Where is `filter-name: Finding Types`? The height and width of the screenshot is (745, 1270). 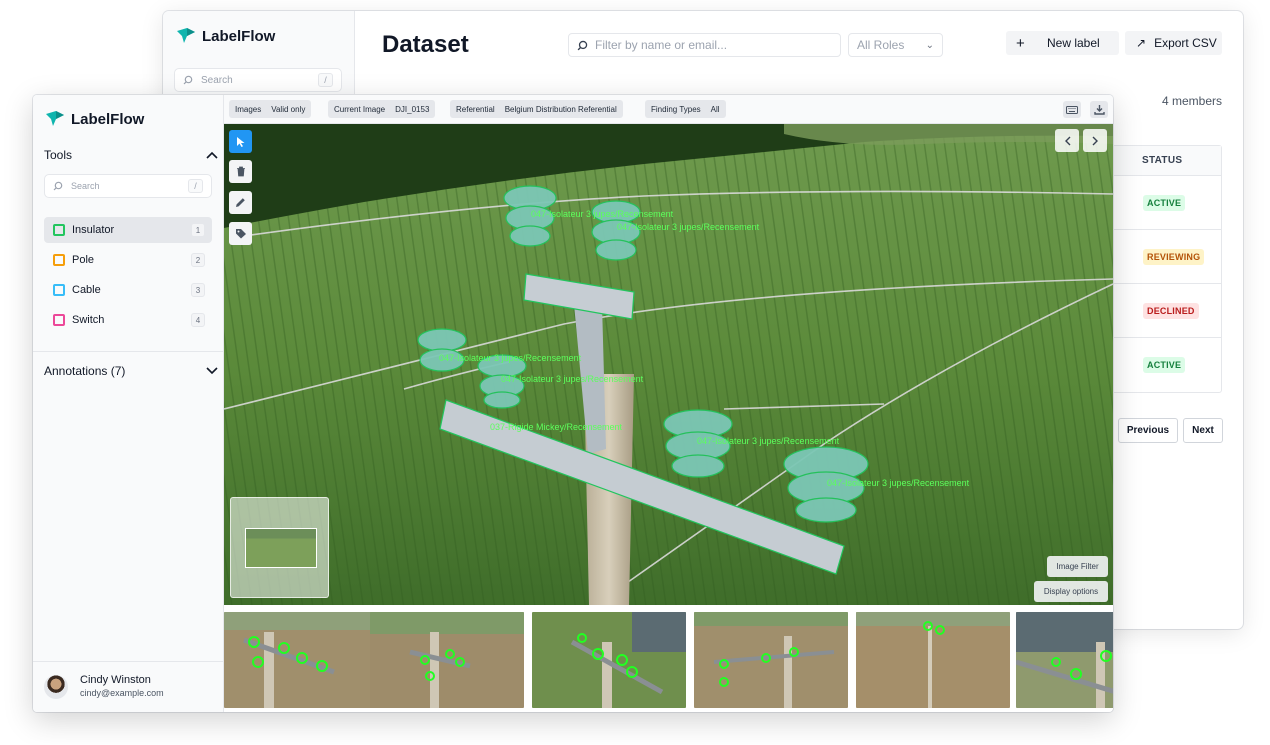 filter-name: Finding Types is located at coordinates (676, 109).